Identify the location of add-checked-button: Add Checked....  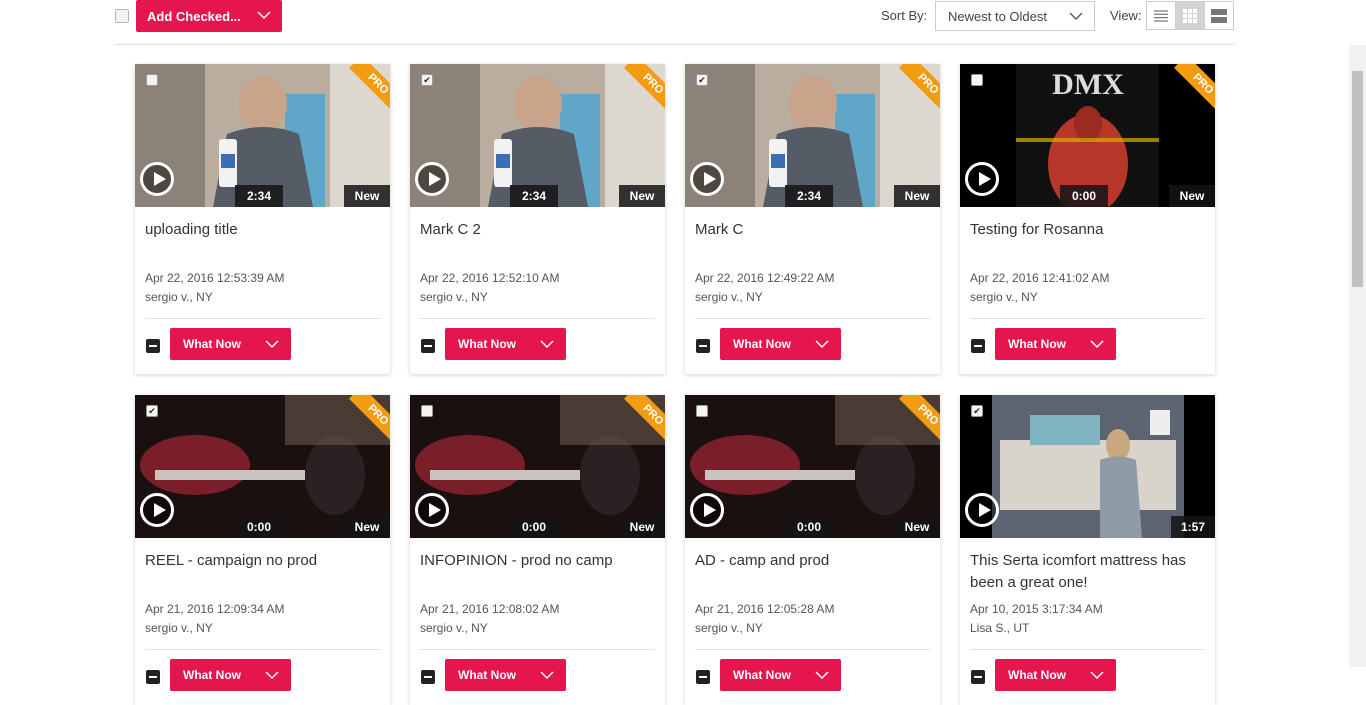
(209, 16).